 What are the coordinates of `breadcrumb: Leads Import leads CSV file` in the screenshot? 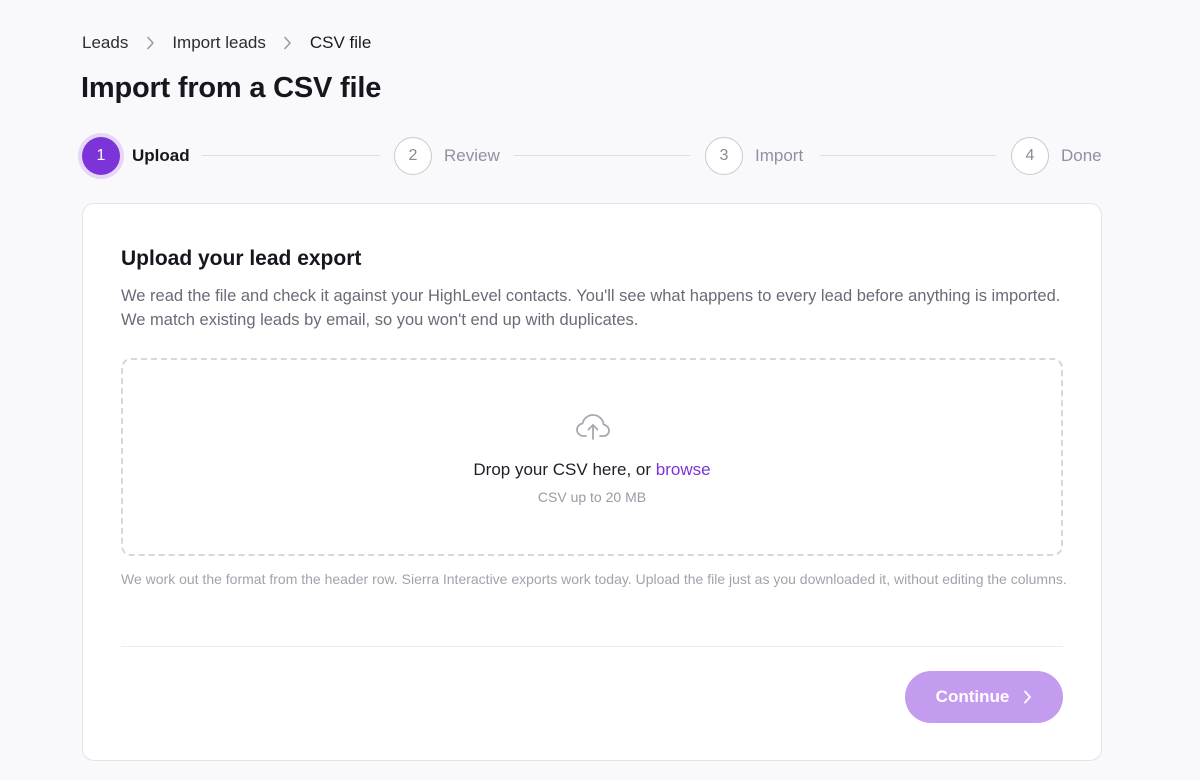 It's located at (226, 43).